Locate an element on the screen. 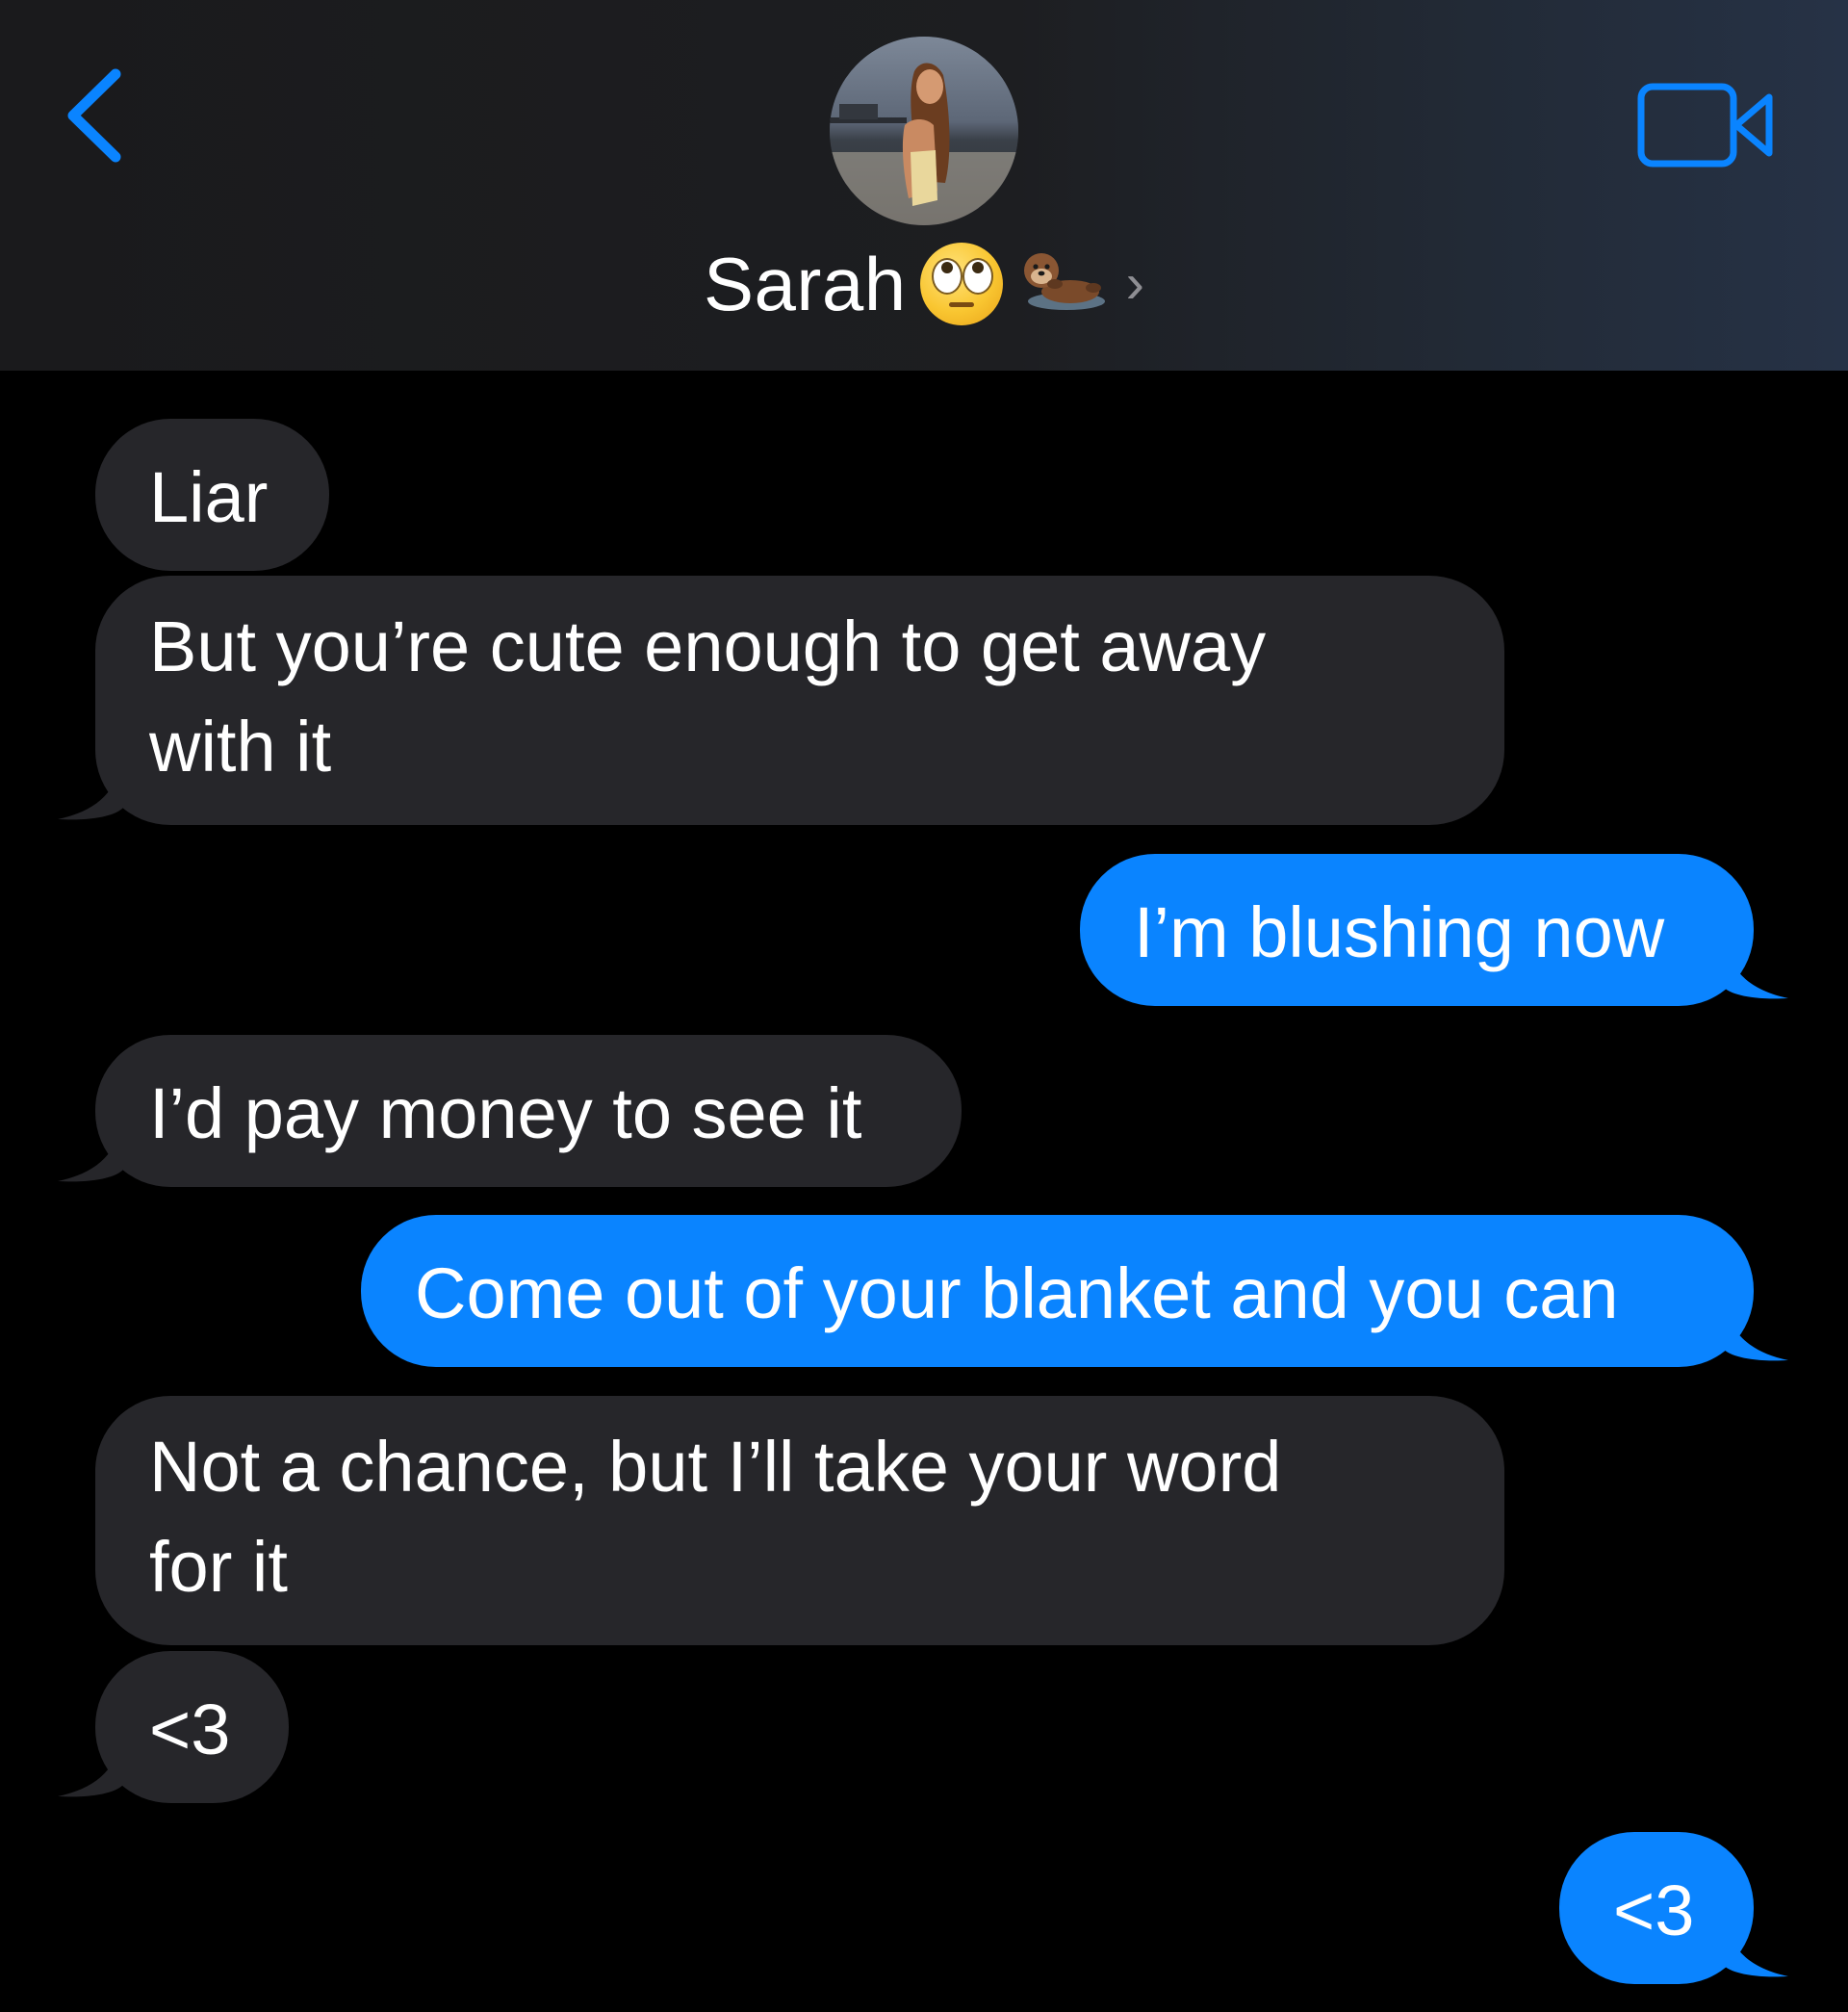  contact-avatar is located at coordinates (924, 131).